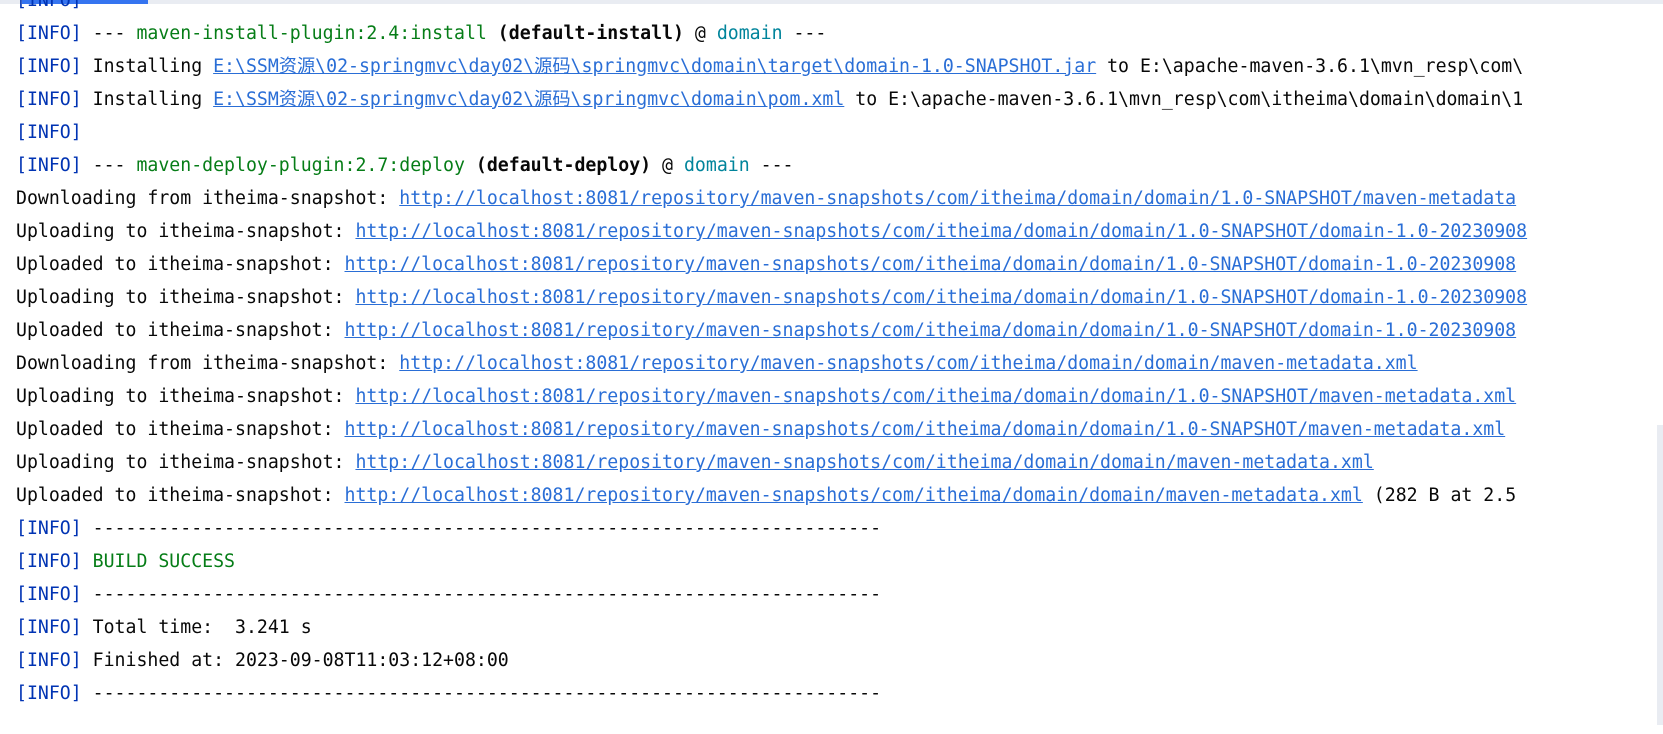 The width and height of the screenshot is (1663, 734). I want to click on log-text: Finished at: 2023-09-08T11:03:12+08:00, so click(295, 660).